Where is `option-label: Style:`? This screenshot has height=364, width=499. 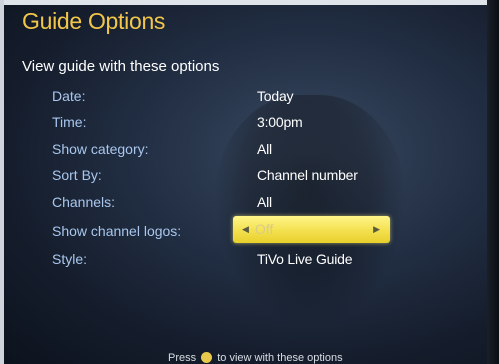
option-label: Style: is located at coordinates (70, 259).